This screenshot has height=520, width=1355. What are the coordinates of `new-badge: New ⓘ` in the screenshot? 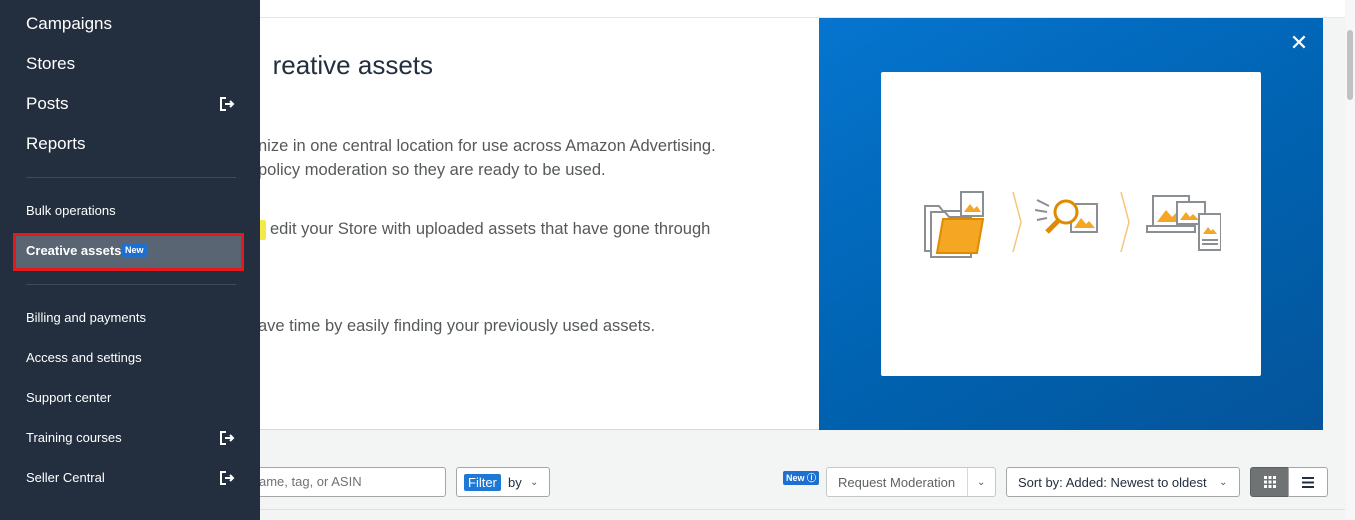 It's located at (801, 478).